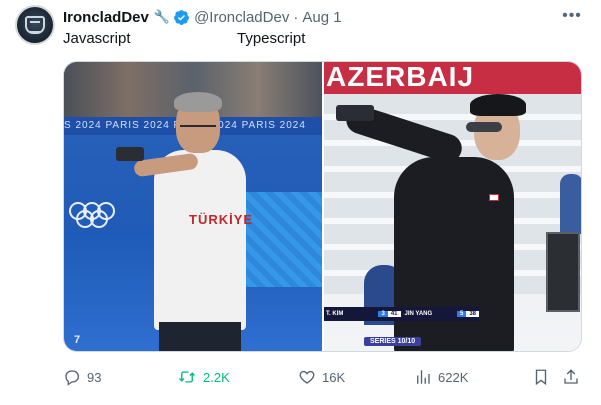  Describe the element at coordinates (95, 215) in the screenshot. I see `olympic-rings-icon` at that location.